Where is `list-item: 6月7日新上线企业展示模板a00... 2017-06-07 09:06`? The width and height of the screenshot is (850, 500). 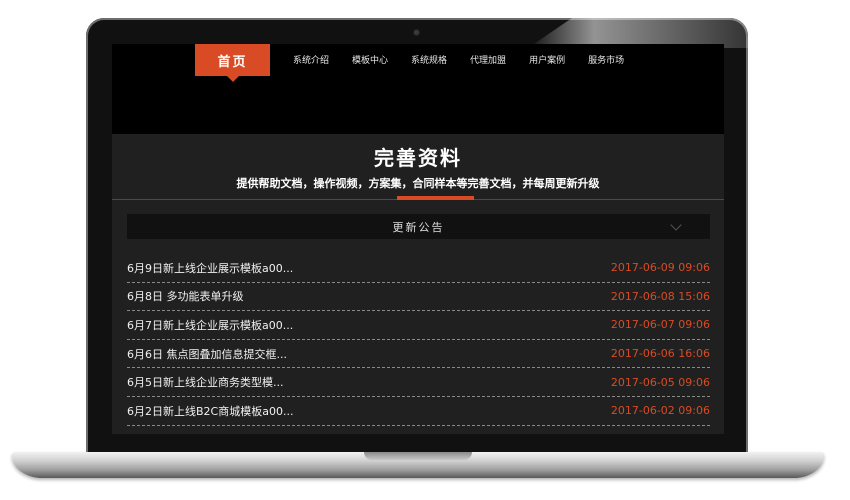 list-item: 6月7日新上线企业展示模板a00... 2017-06-07 09:06 is located at coordinates (418, 325).